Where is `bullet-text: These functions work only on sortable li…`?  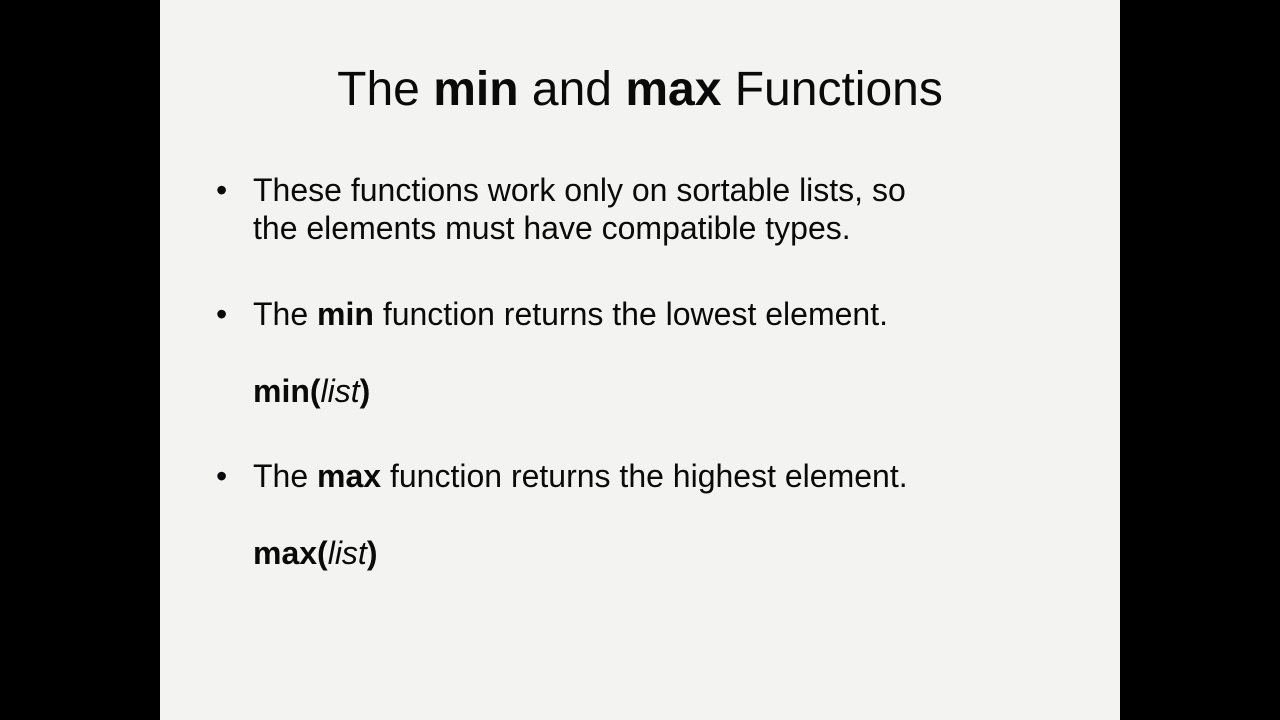 bullet-text: These functions work only on sortable li… is located at coordinates (579, 209).